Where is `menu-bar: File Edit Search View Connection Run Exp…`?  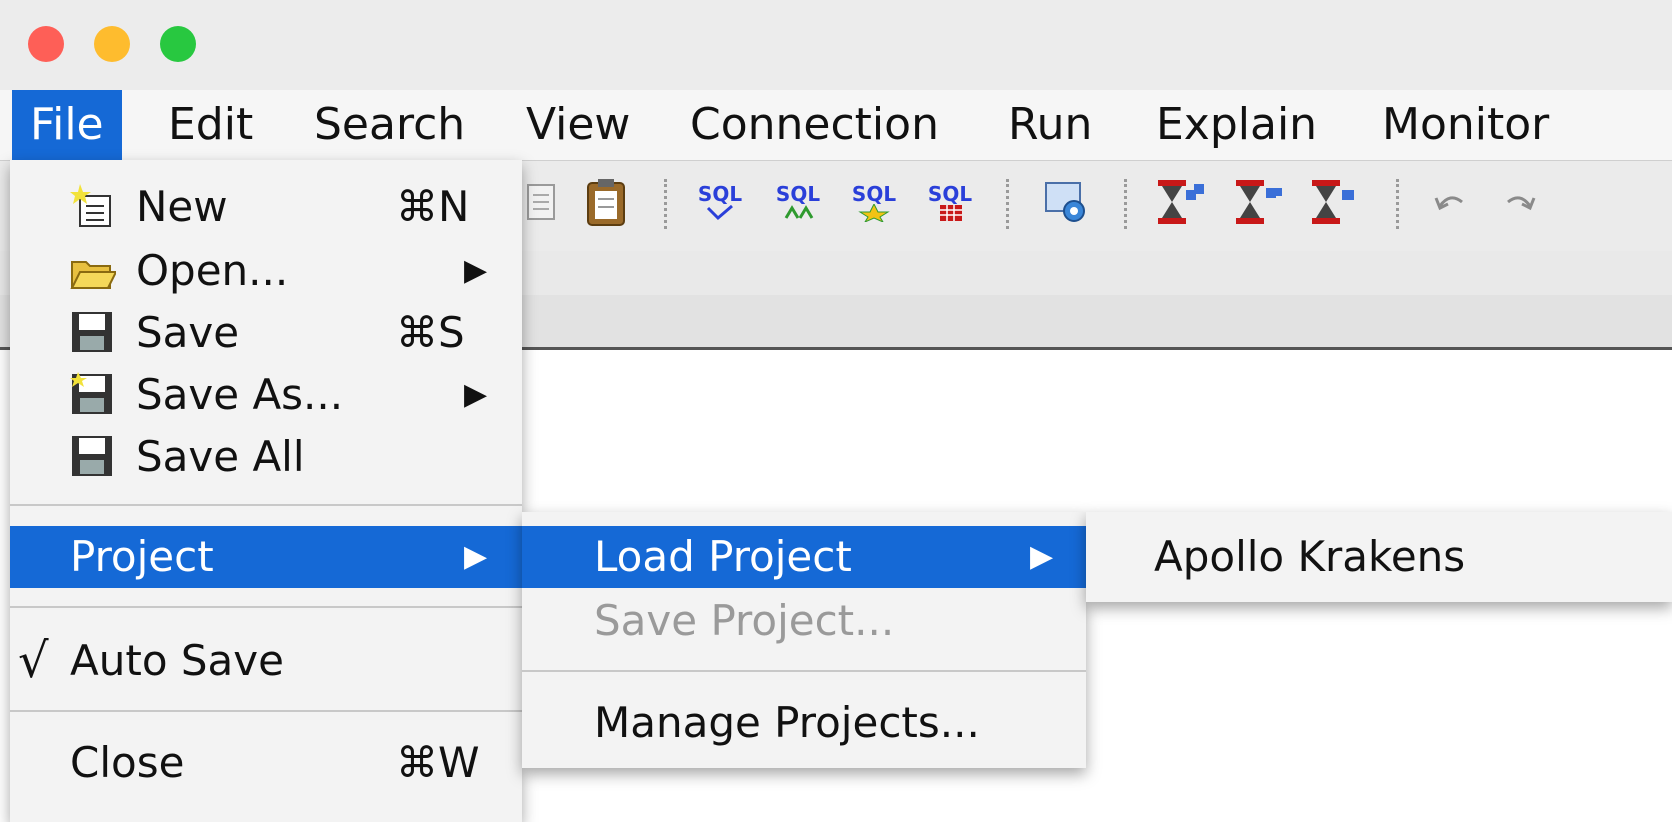 menu-bar: File Edit Search View Connection Run Exp… is located at coordinates (836, 125).